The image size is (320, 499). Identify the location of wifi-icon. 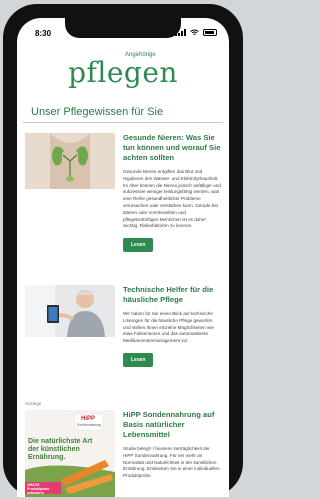
(194, 32).